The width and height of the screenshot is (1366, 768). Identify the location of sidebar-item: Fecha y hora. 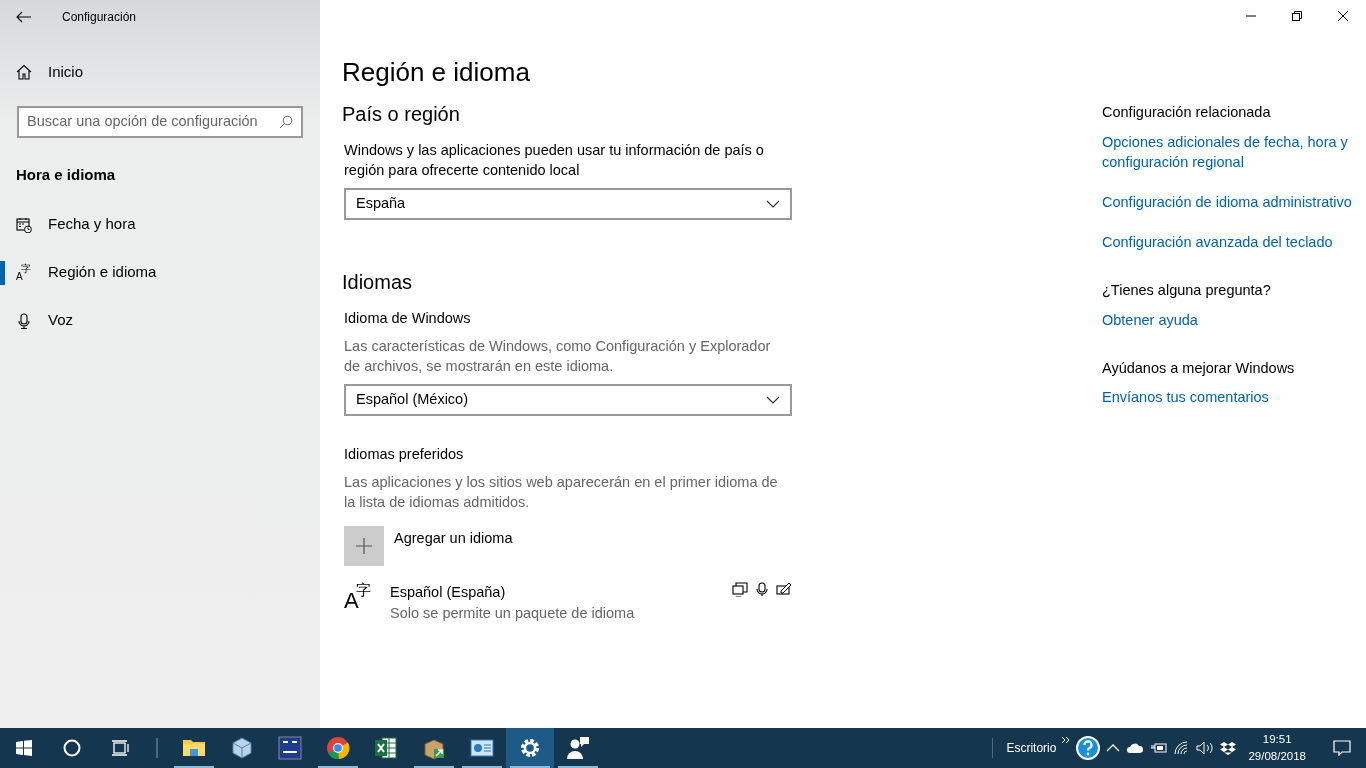
(160, 224).